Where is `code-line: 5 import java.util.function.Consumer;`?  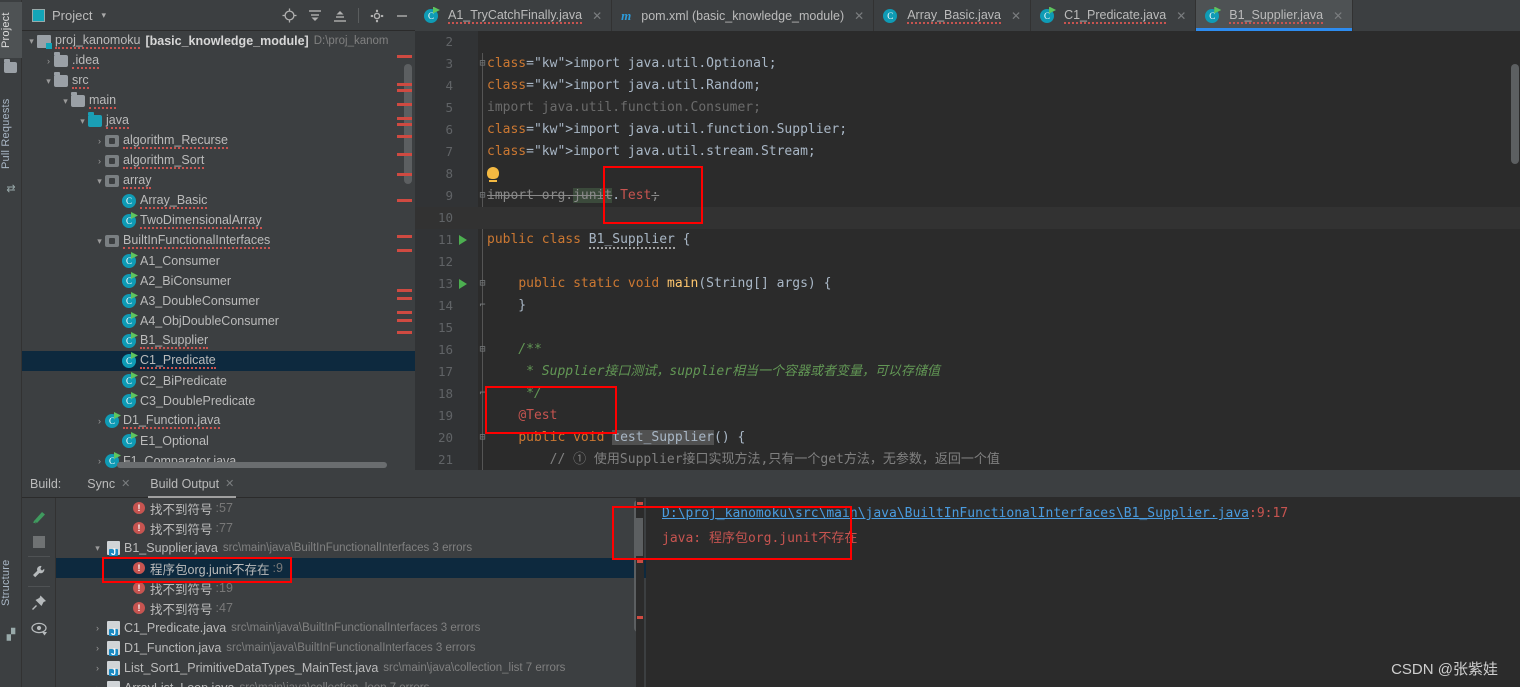
code-line: 5 import java.util.function.Consumer; is located at coordinates (967, 108).